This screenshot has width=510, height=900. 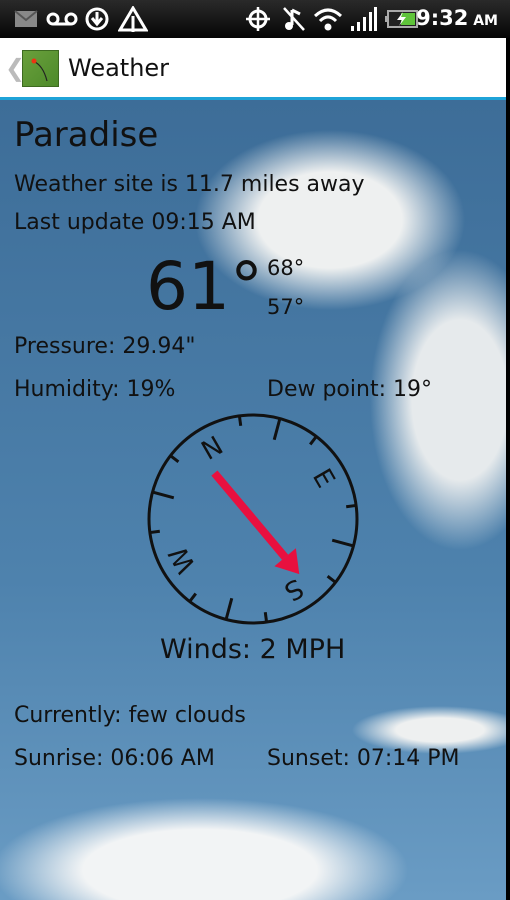 What do you see at coordinates (293, 589) in the screenshot?
I see `compass-label-s: S` at bounding box center [293, 589].